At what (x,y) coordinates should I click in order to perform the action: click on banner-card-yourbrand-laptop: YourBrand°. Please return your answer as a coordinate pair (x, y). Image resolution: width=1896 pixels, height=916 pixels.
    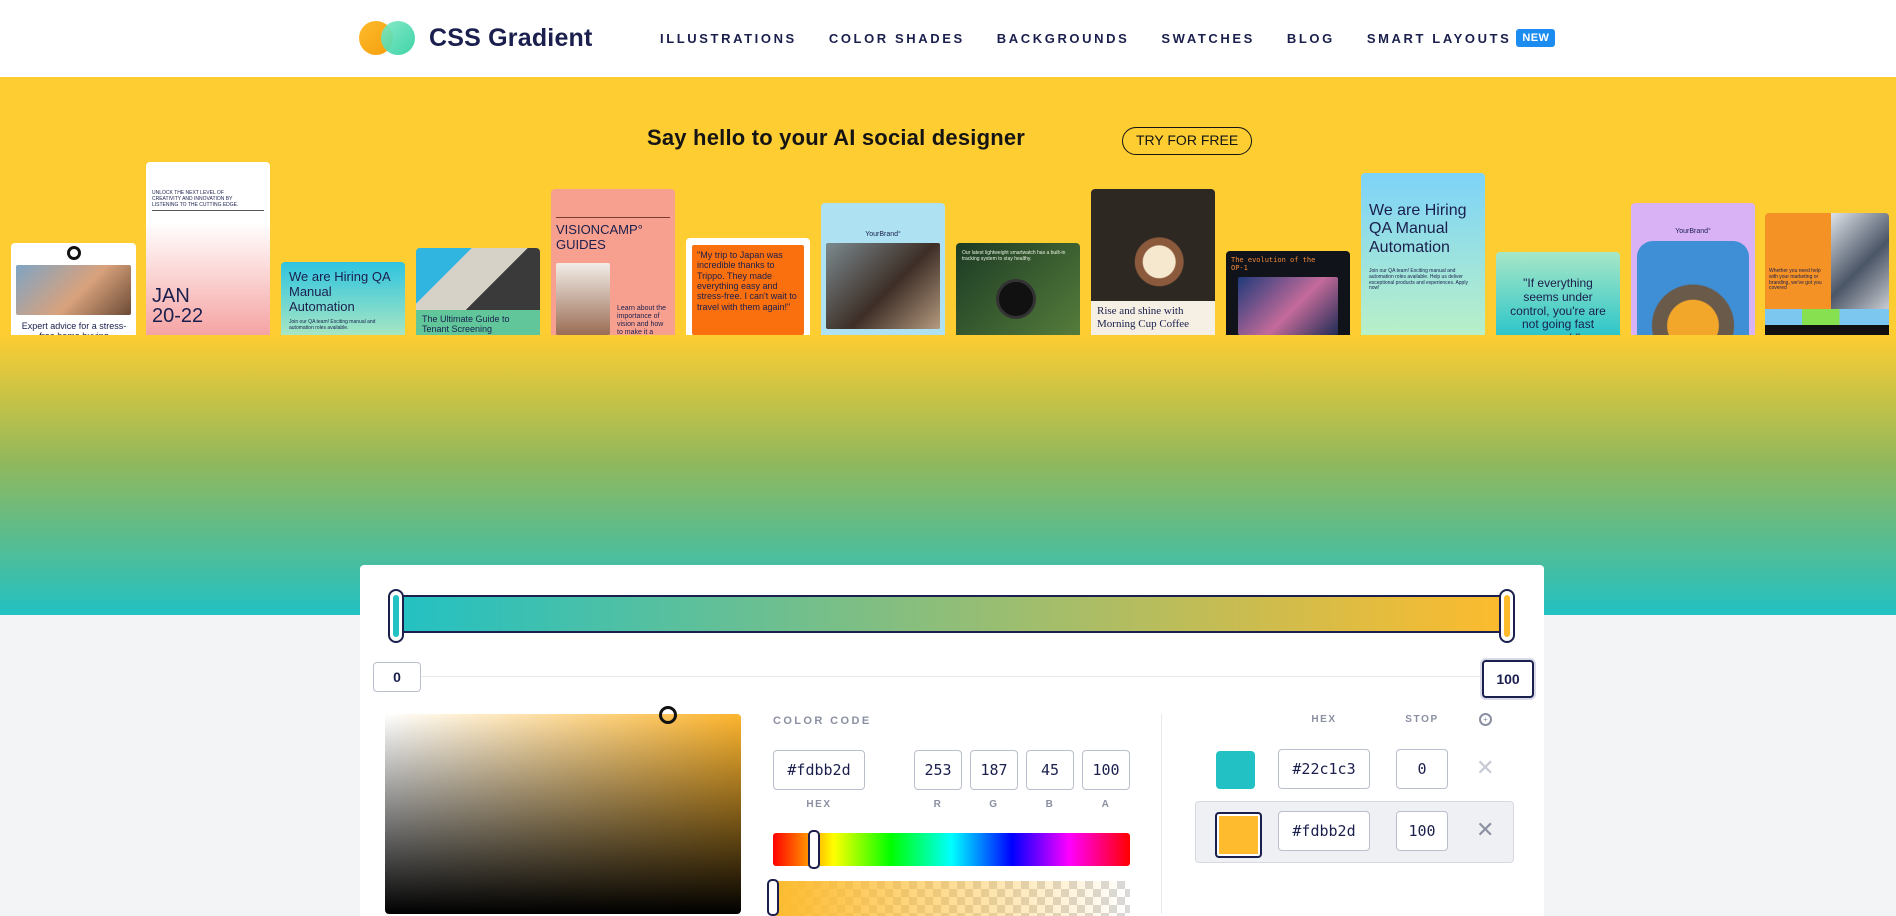
    Looking at the image, I should click on (883, 269).